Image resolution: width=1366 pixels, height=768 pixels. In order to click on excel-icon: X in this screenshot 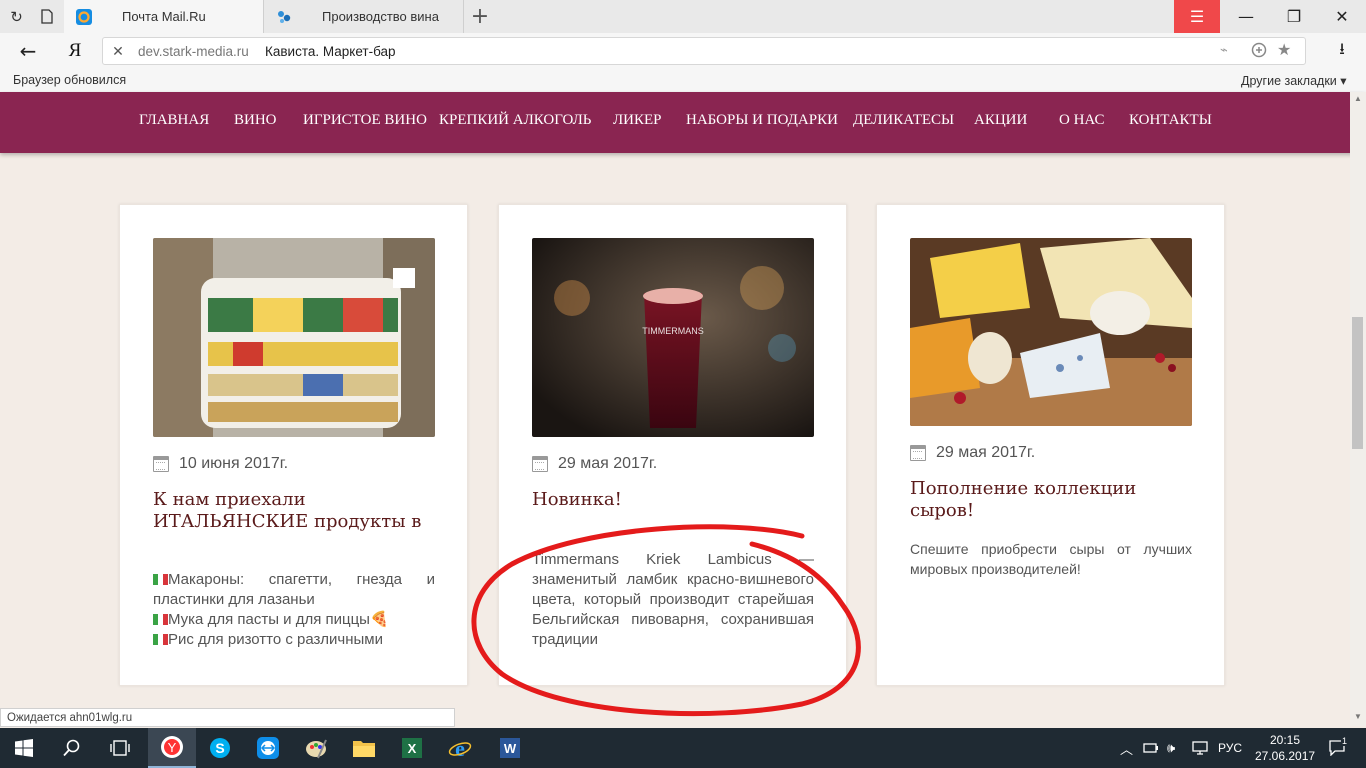, I will do `click(412, 748)`.